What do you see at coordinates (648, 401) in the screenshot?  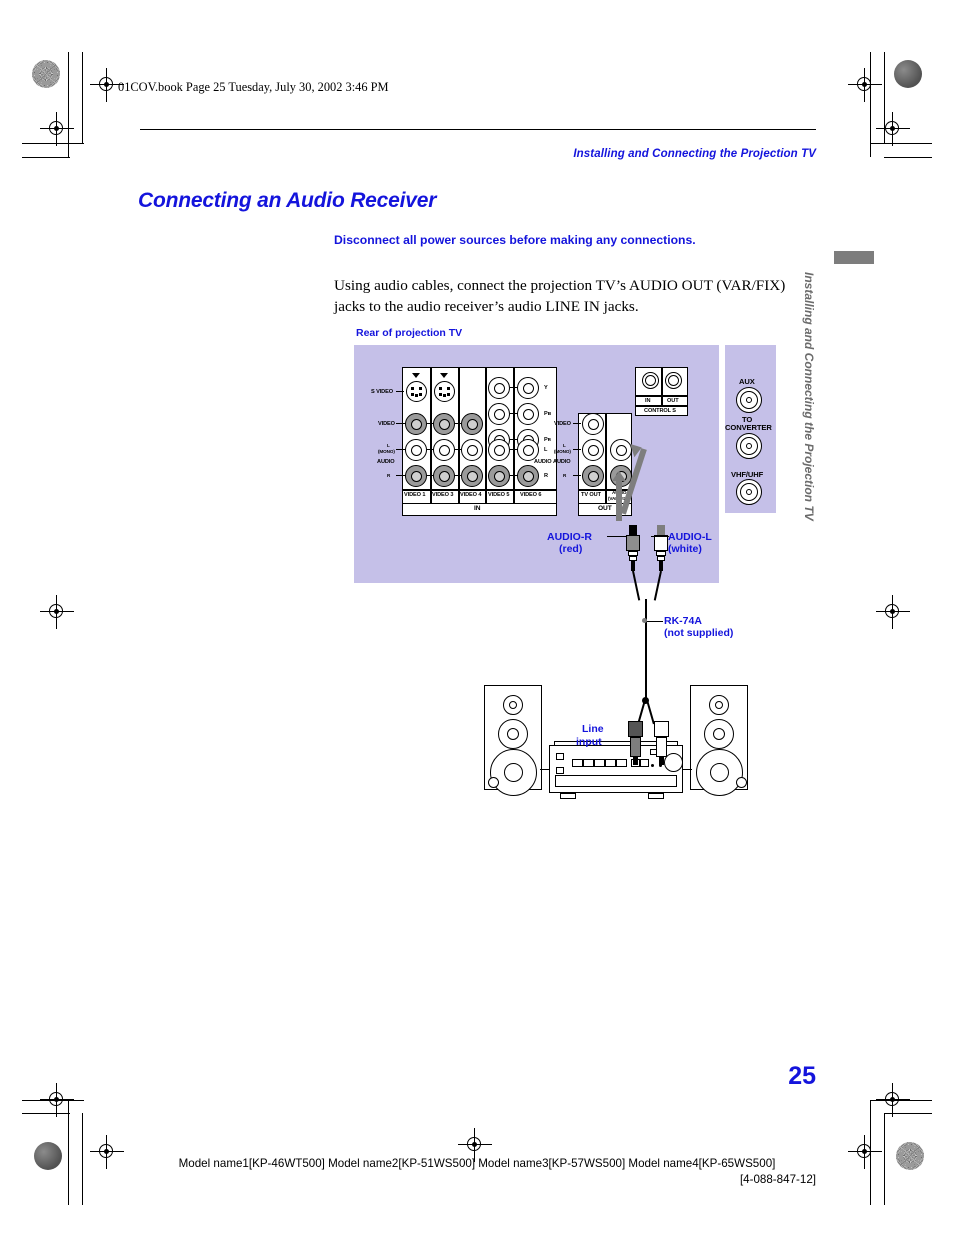 I see `control-s-in-label: IN` at bounding box center [648, 401].